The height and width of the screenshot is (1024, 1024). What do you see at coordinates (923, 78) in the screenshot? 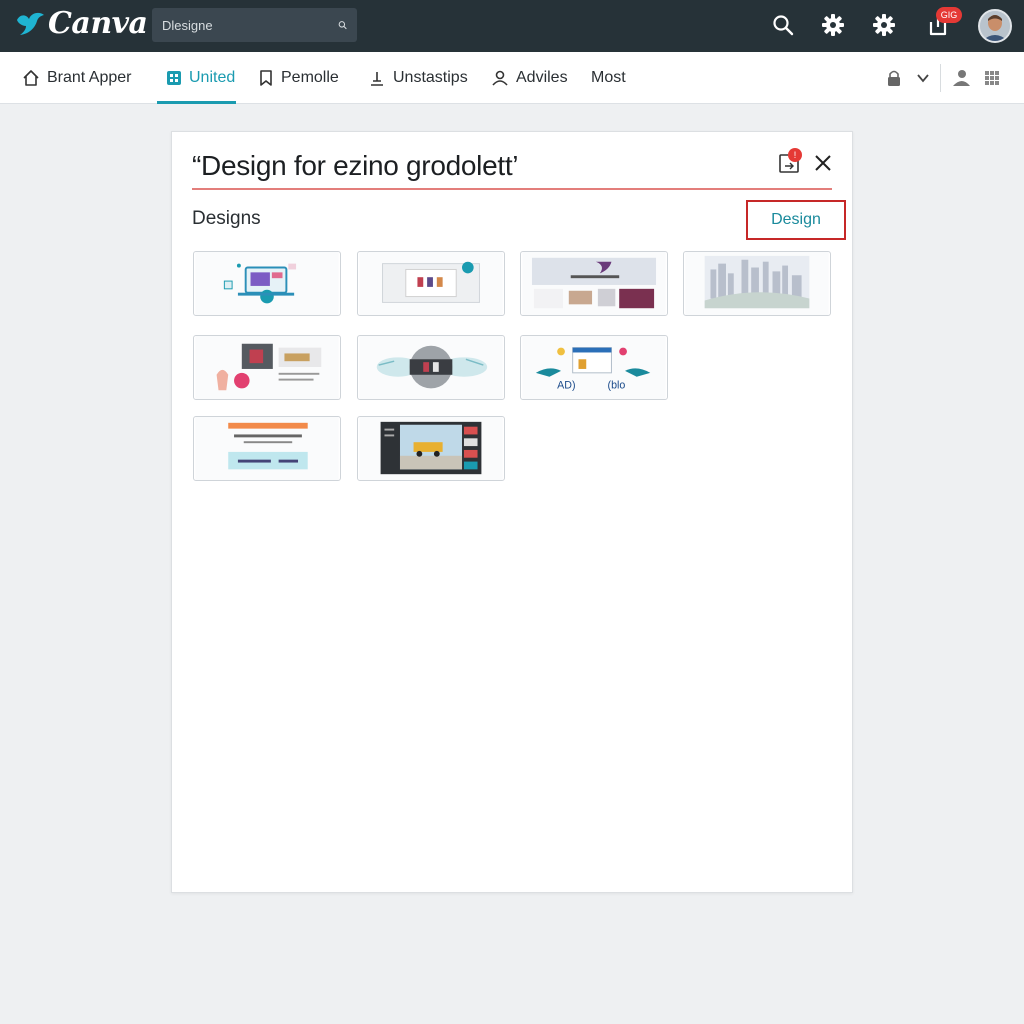
I see `chevron-down-icon` at bounding box center [923, 78].